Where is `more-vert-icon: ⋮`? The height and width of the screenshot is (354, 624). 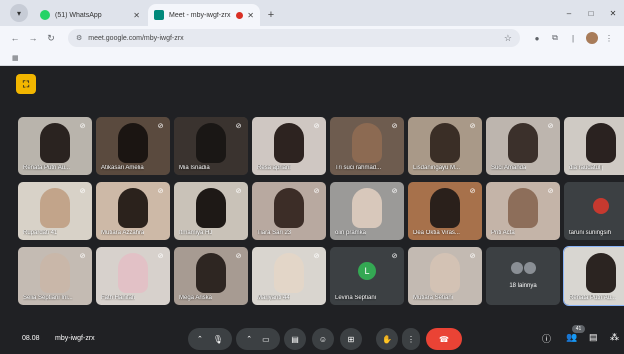
more-vert-icon: ⋮ is located at coordinates (411, 339).